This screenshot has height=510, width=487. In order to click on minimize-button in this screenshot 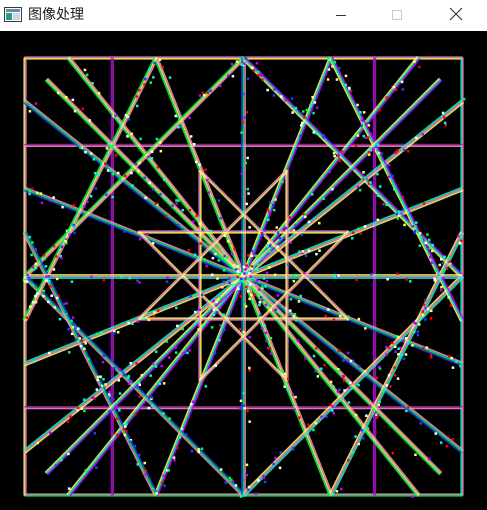, I will do `click(341, 15)`.